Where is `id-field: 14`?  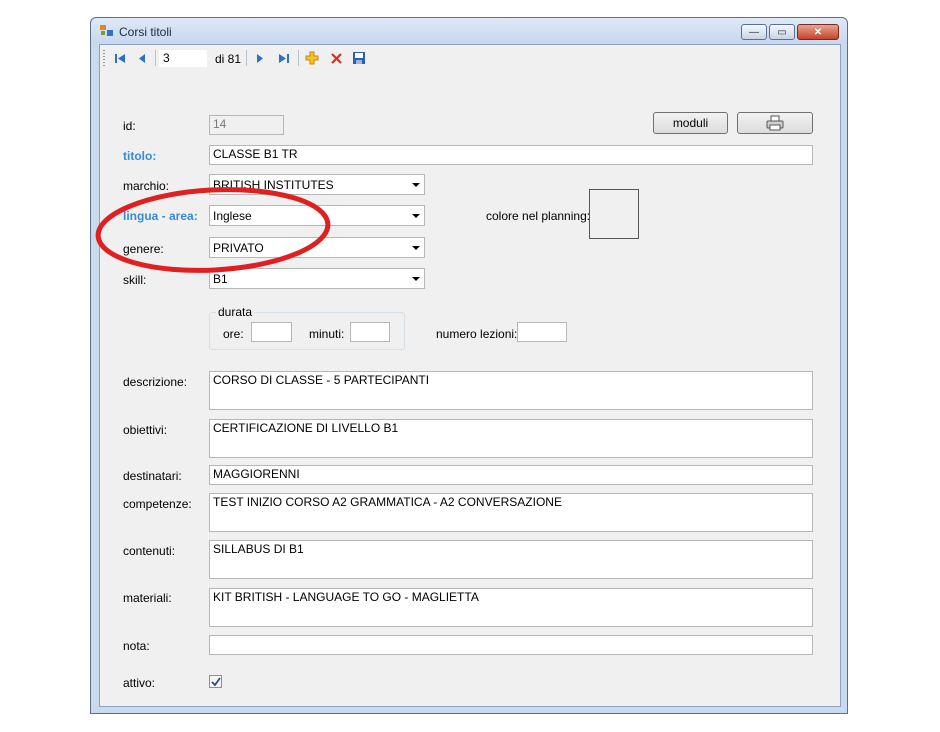
id-field: 14 is located at coordinates (246, 125).